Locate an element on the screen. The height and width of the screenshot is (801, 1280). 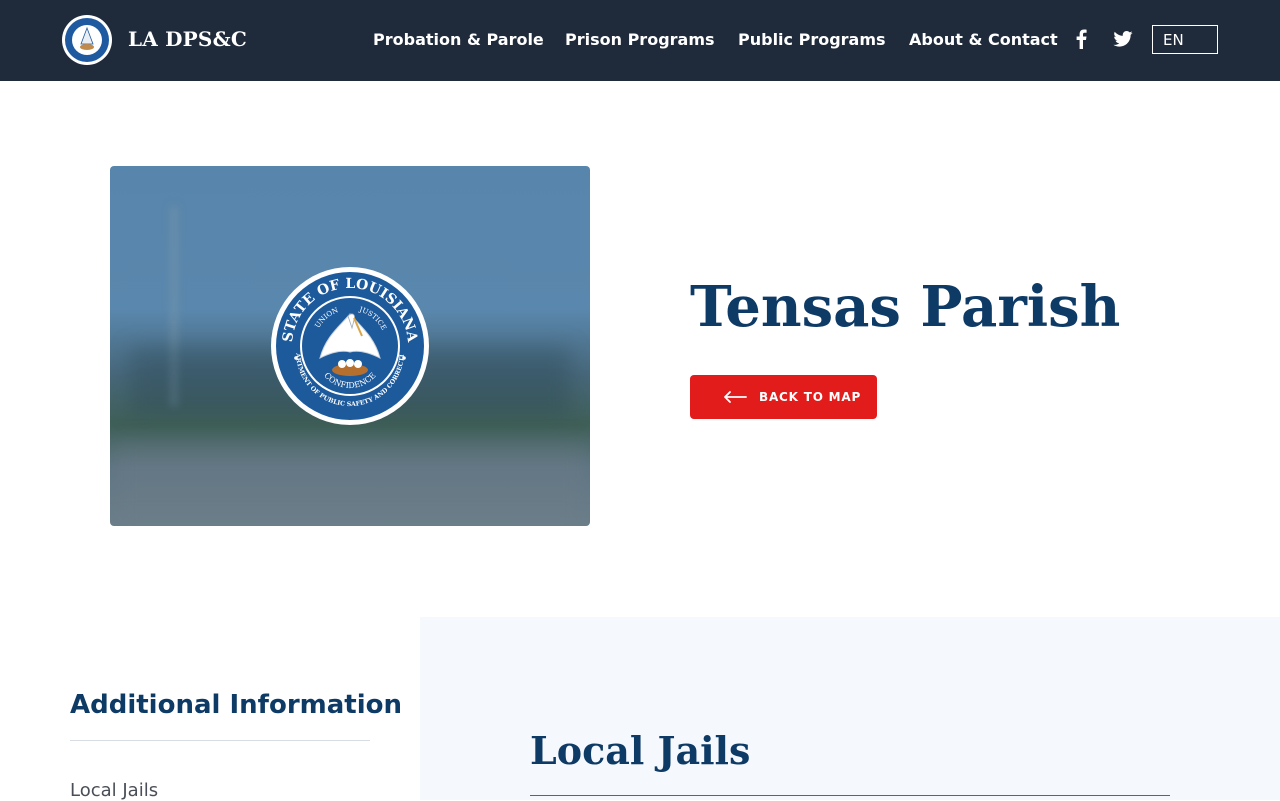
sidebar-divider is located at coordinates (220, 740).